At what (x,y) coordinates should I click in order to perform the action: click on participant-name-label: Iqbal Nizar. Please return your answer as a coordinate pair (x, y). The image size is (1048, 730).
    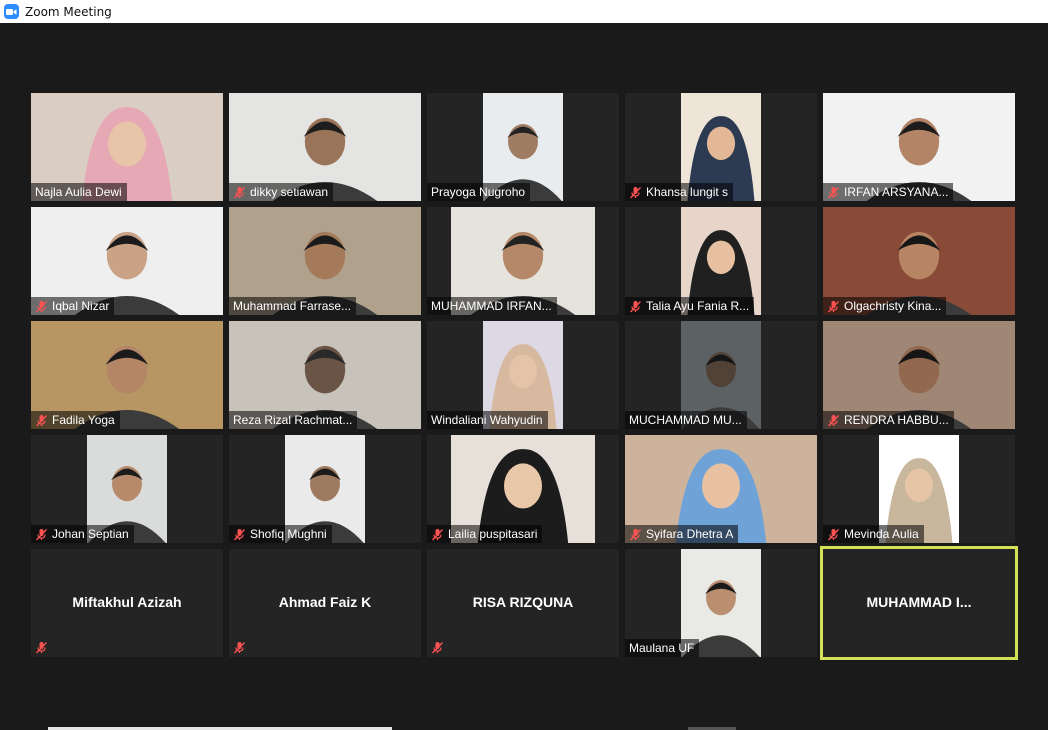
    Looking at the image, I should click on (73, 306).